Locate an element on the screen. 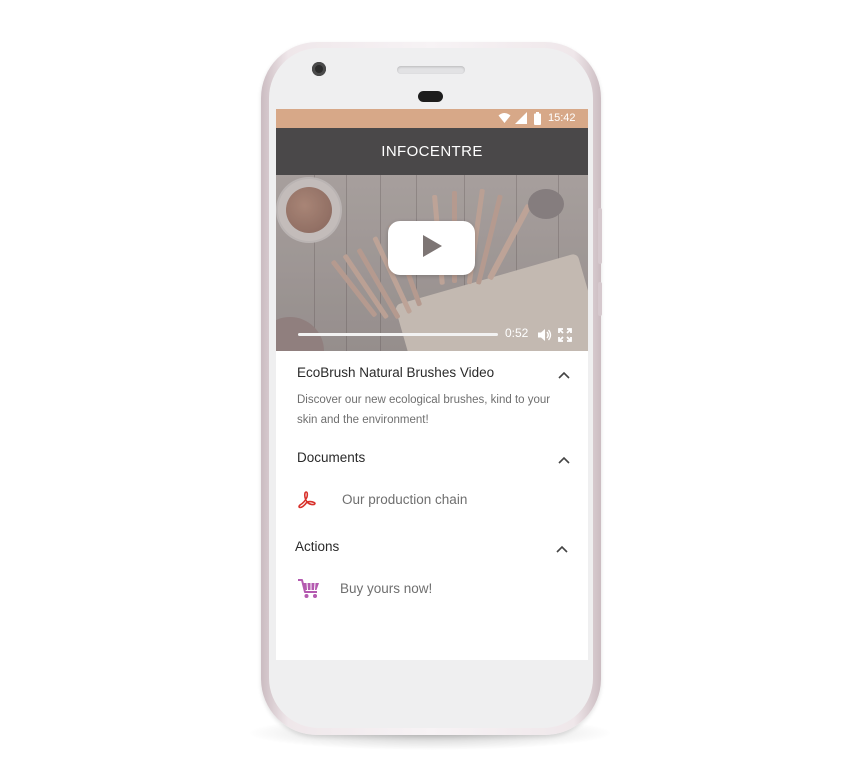 The width and height of the screenshot is (857, 783). power-key is located at coordinates (600, 299).